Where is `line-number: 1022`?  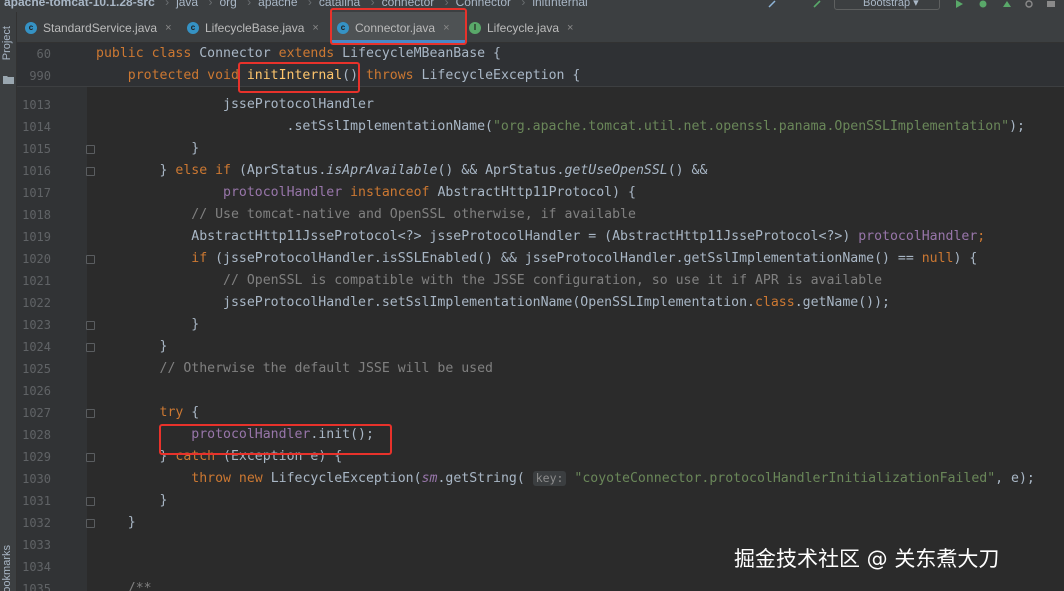
line-number: 1022 is located at coordinates (34, 303).